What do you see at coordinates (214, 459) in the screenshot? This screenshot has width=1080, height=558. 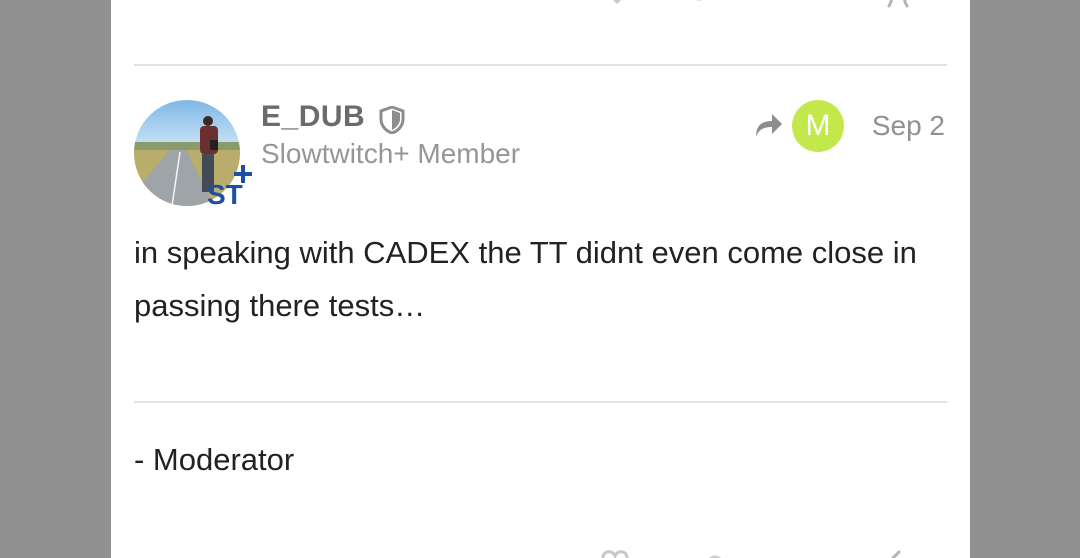 I see `post-signature: - Moderator` at bounding box center [214, 459].